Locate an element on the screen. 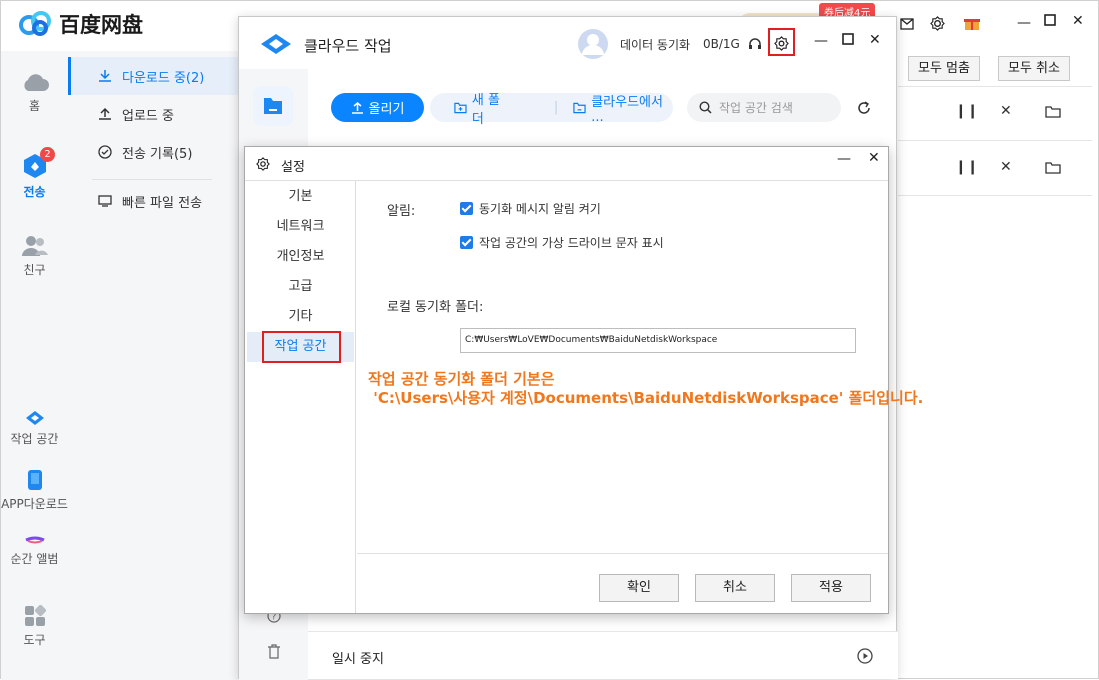 The image size is (1099, 680). cloud-window-title: 클라우드 작업 is located at coordinates (348, 46).